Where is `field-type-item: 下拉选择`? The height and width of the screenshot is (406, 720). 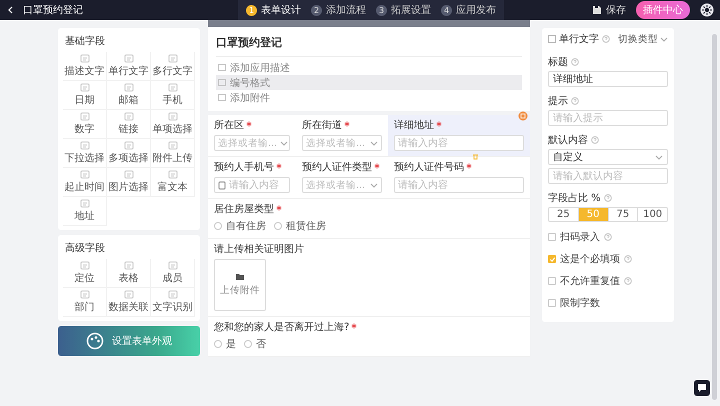 field-type-item: 下拉选择 is located at coordinates (85, 153).